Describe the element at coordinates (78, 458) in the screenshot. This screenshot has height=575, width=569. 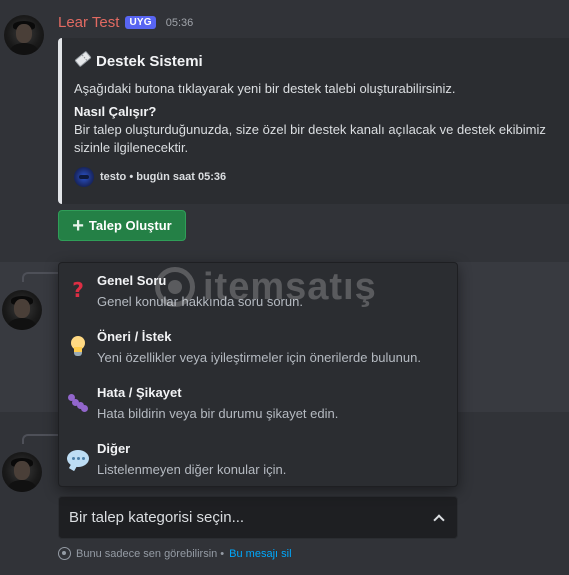
I see `speech-bubble-icon` at that location.